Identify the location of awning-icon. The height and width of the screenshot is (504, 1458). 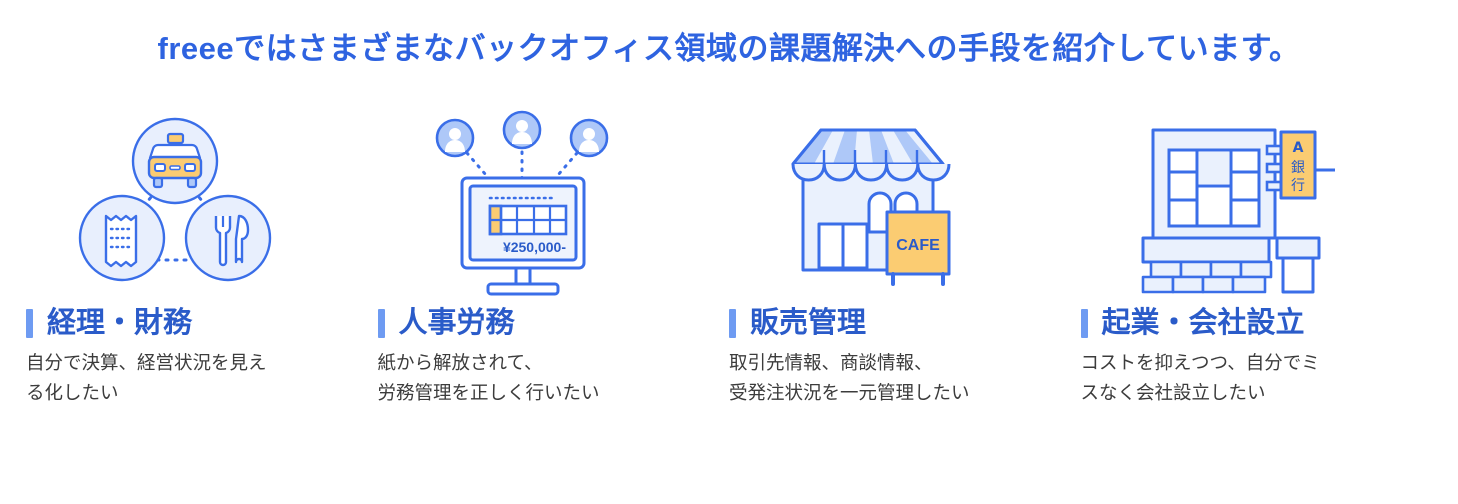
(871, 155).